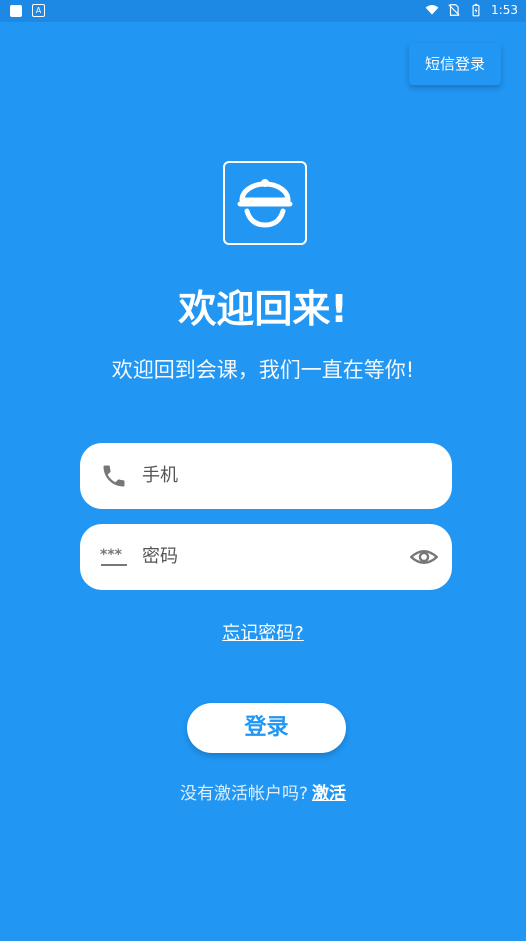  I want to click on phone-icon, so click(114, 476).